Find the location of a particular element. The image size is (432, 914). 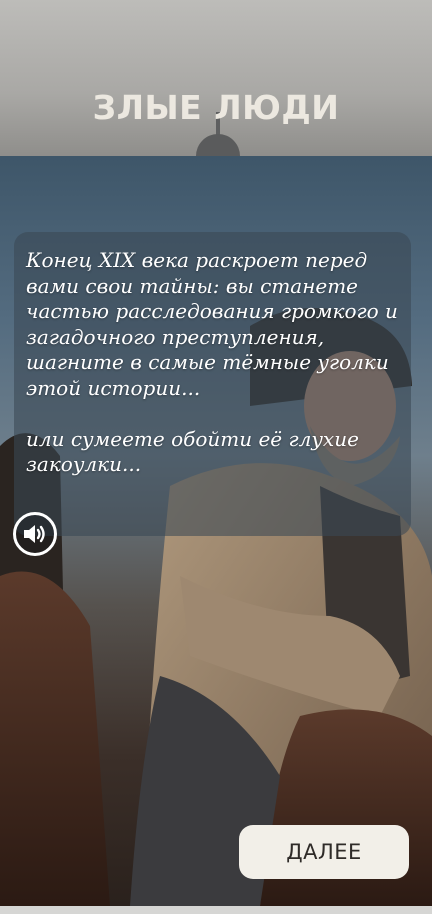

sound-button is located at coordinates (35, 534).